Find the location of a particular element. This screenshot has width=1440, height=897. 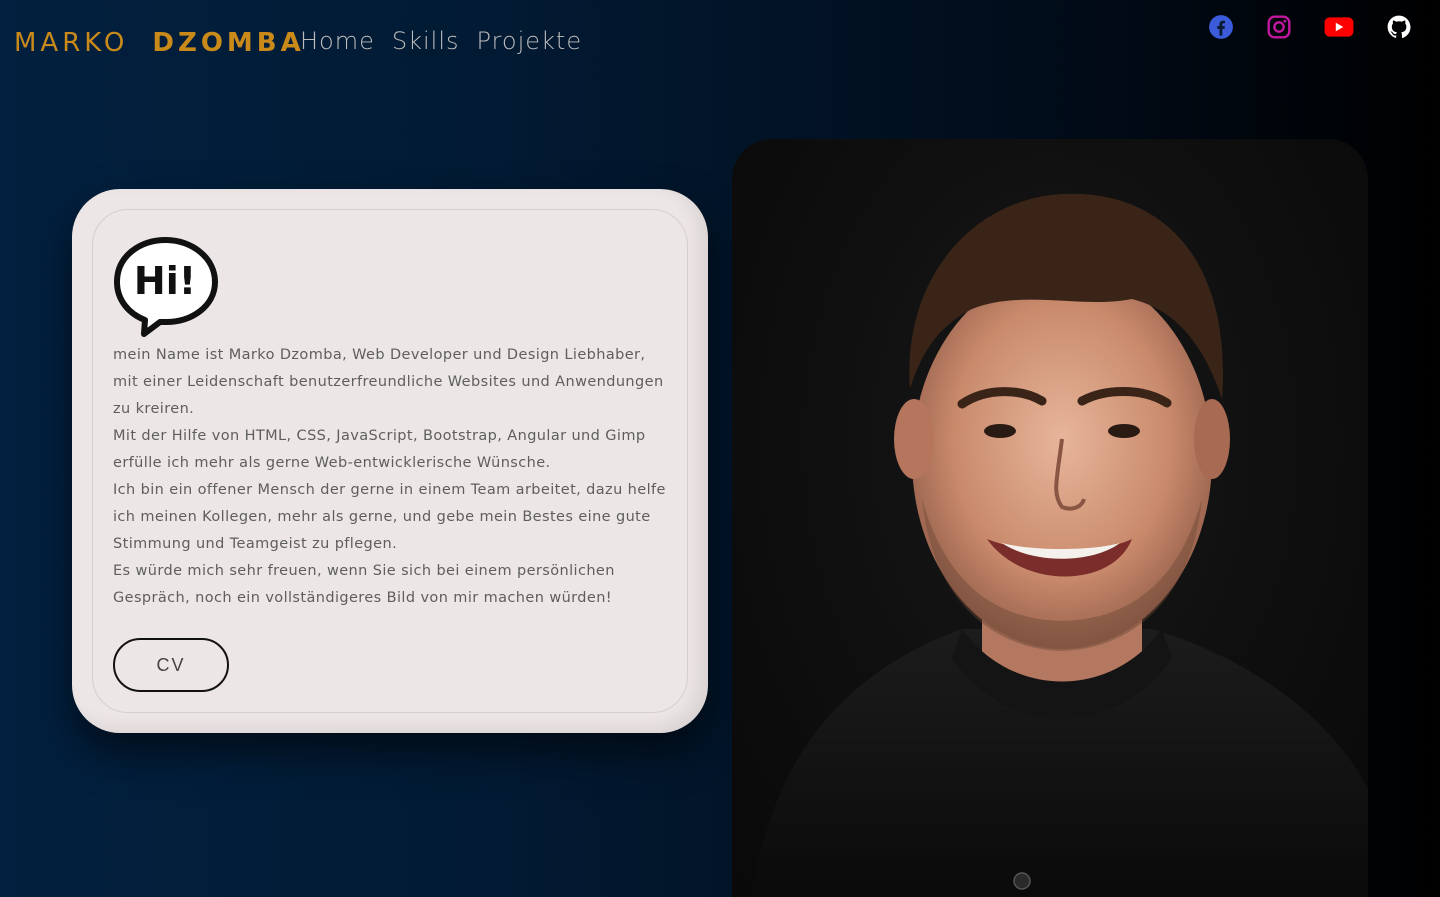

hi-speech-bubble-icon: Hi! is located at coordinates (166, 287).